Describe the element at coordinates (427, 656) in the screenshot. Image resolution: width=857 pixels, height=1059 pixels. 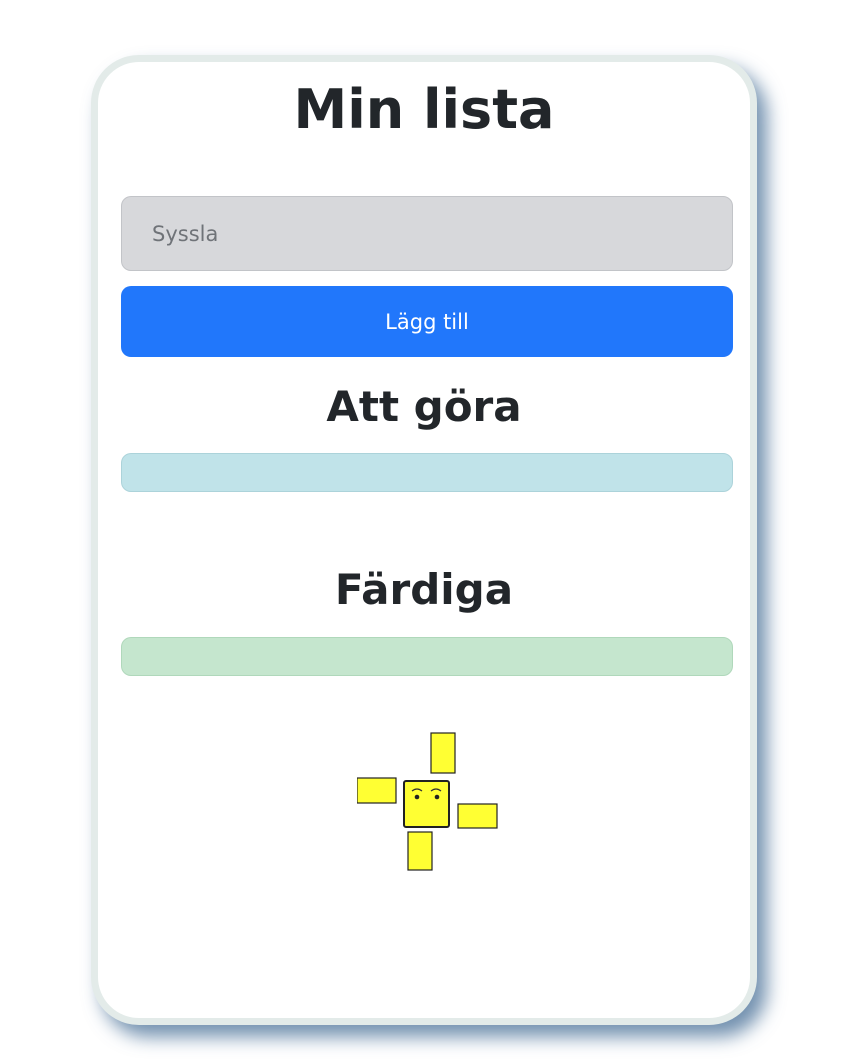
I see `done-list` at that location.